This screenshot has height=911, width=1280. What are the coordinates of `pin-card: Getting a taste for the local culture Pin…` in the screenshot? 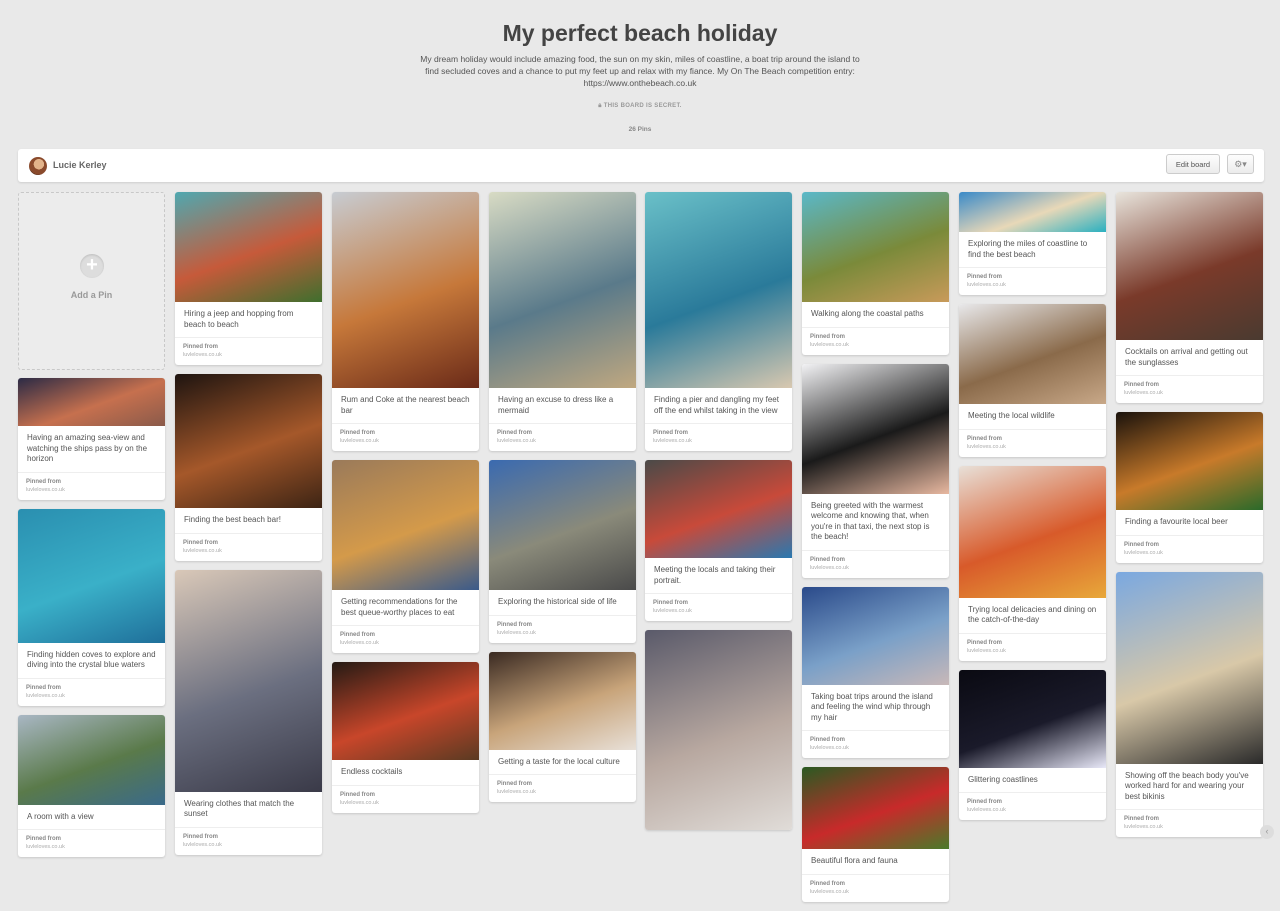 It's located at (562, 726).